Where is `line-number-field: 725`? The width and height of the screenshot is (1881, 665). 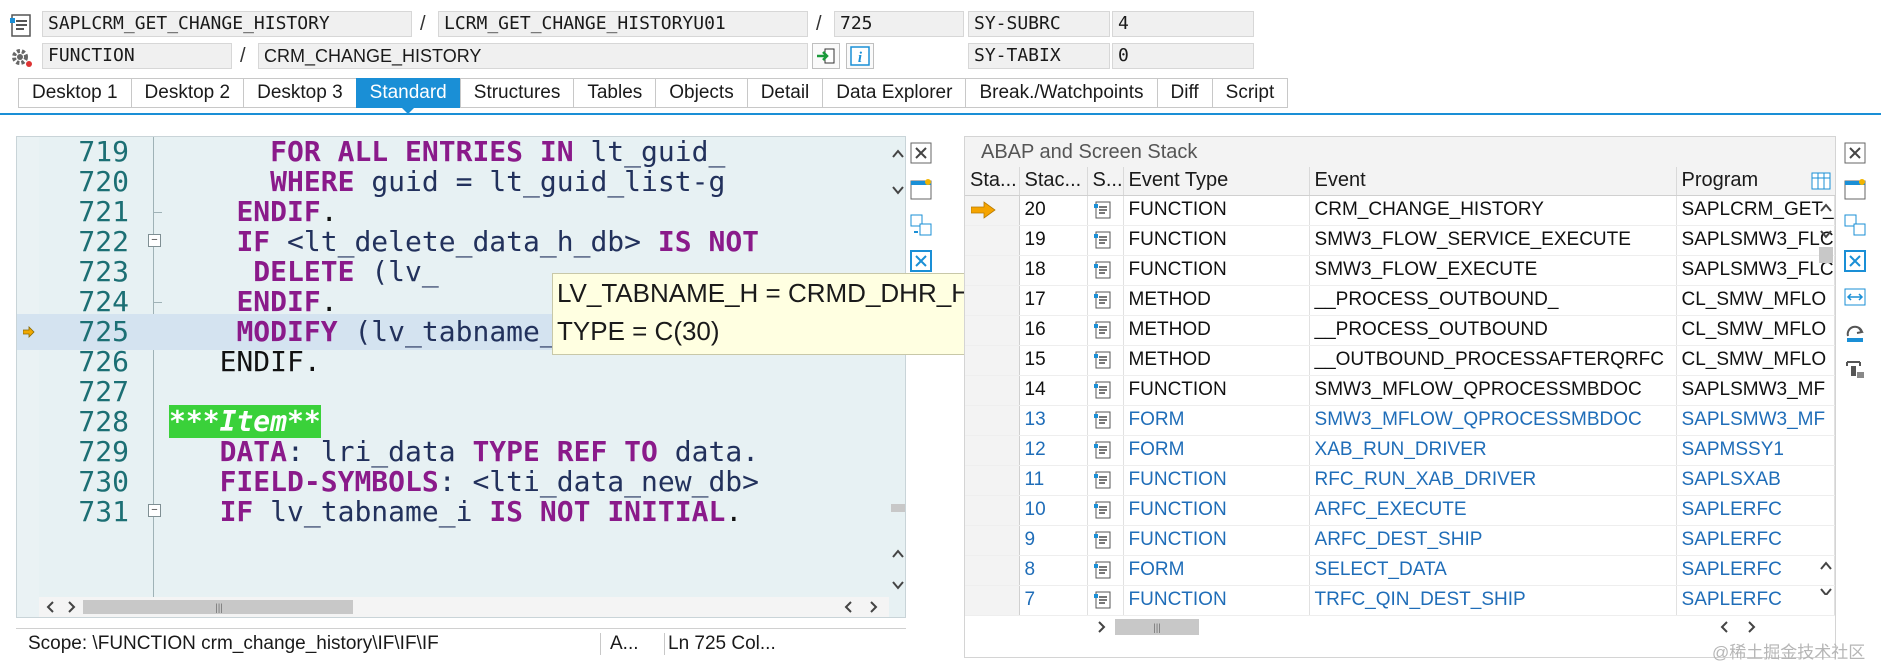
line-number-field: 725 is located at coordinates (899, 24).